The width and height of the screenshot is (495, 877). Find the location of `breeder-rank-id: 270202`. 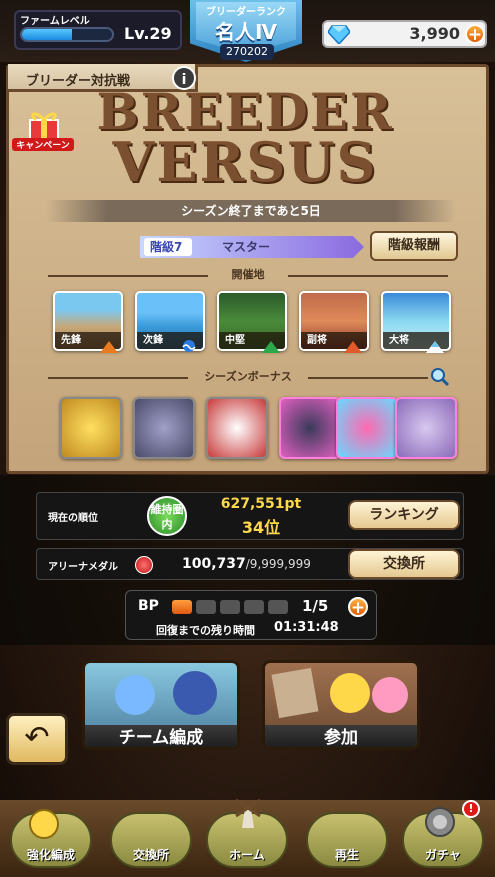

breeder-rank-id: 270202 is located at coordinates (247, 52).